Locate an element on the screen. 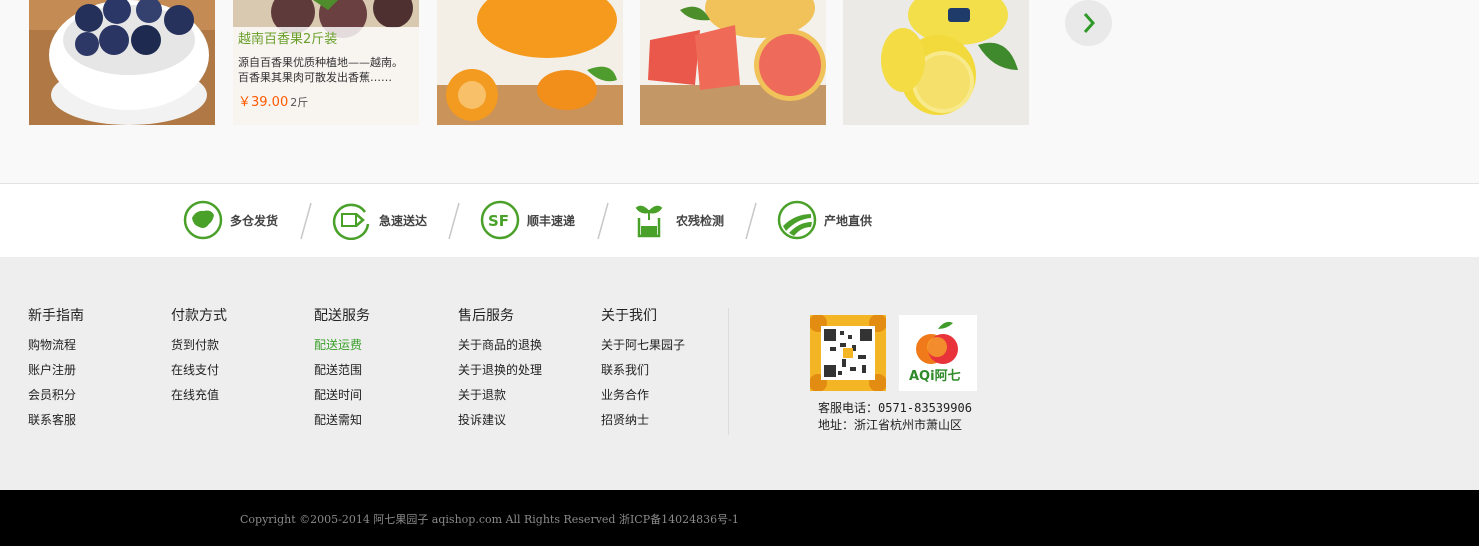 This screenshot has width=1479, height=546. sprout-test-icon is located at coordinates (649, 221).